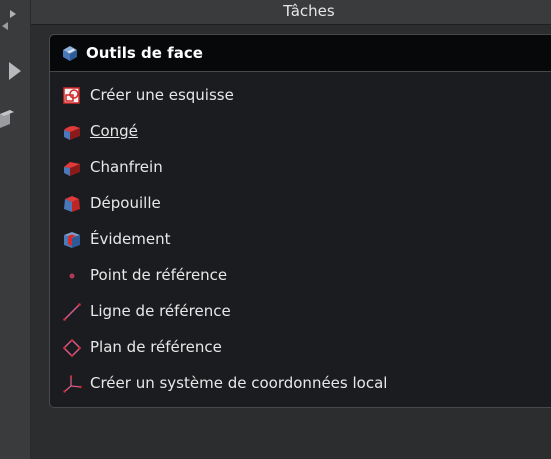  I want to click on thickness-label: Évidement, so click(130, 239).